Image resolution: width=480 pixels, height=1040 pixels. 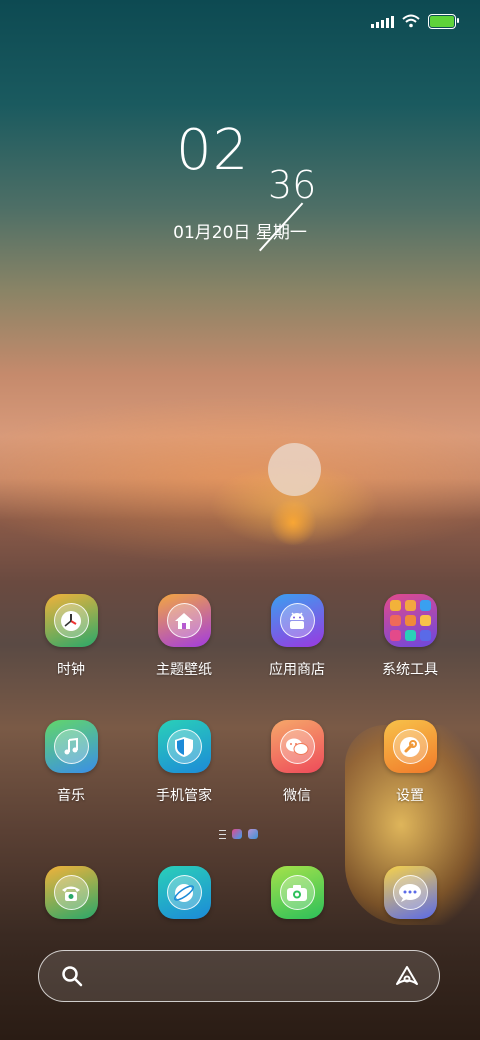 I want to click on clock-minute: 36, so click(x=292, y=185).